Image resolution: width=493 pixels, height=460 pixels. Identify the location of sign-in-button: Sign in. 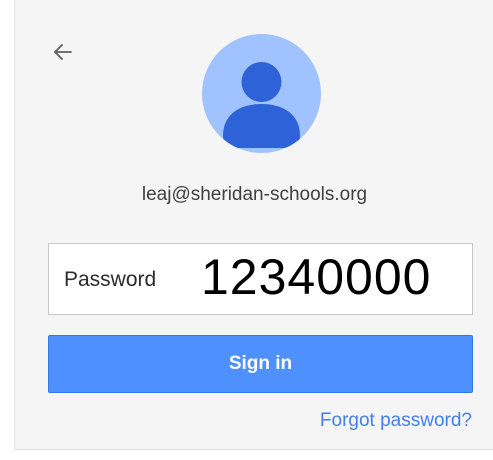
(260, 364).